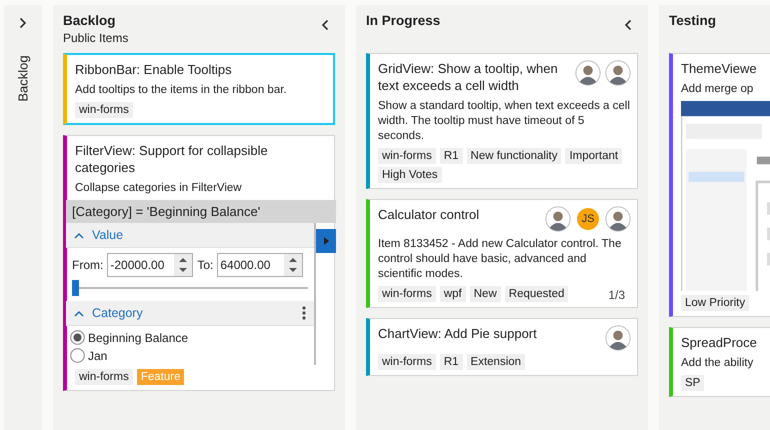 This screenshot has width=770, height=430. Describe the element at coordinates (719, 185) in the screenshot. I see `task-card: ThemeViewe Add merge op Low Priority` at that location.